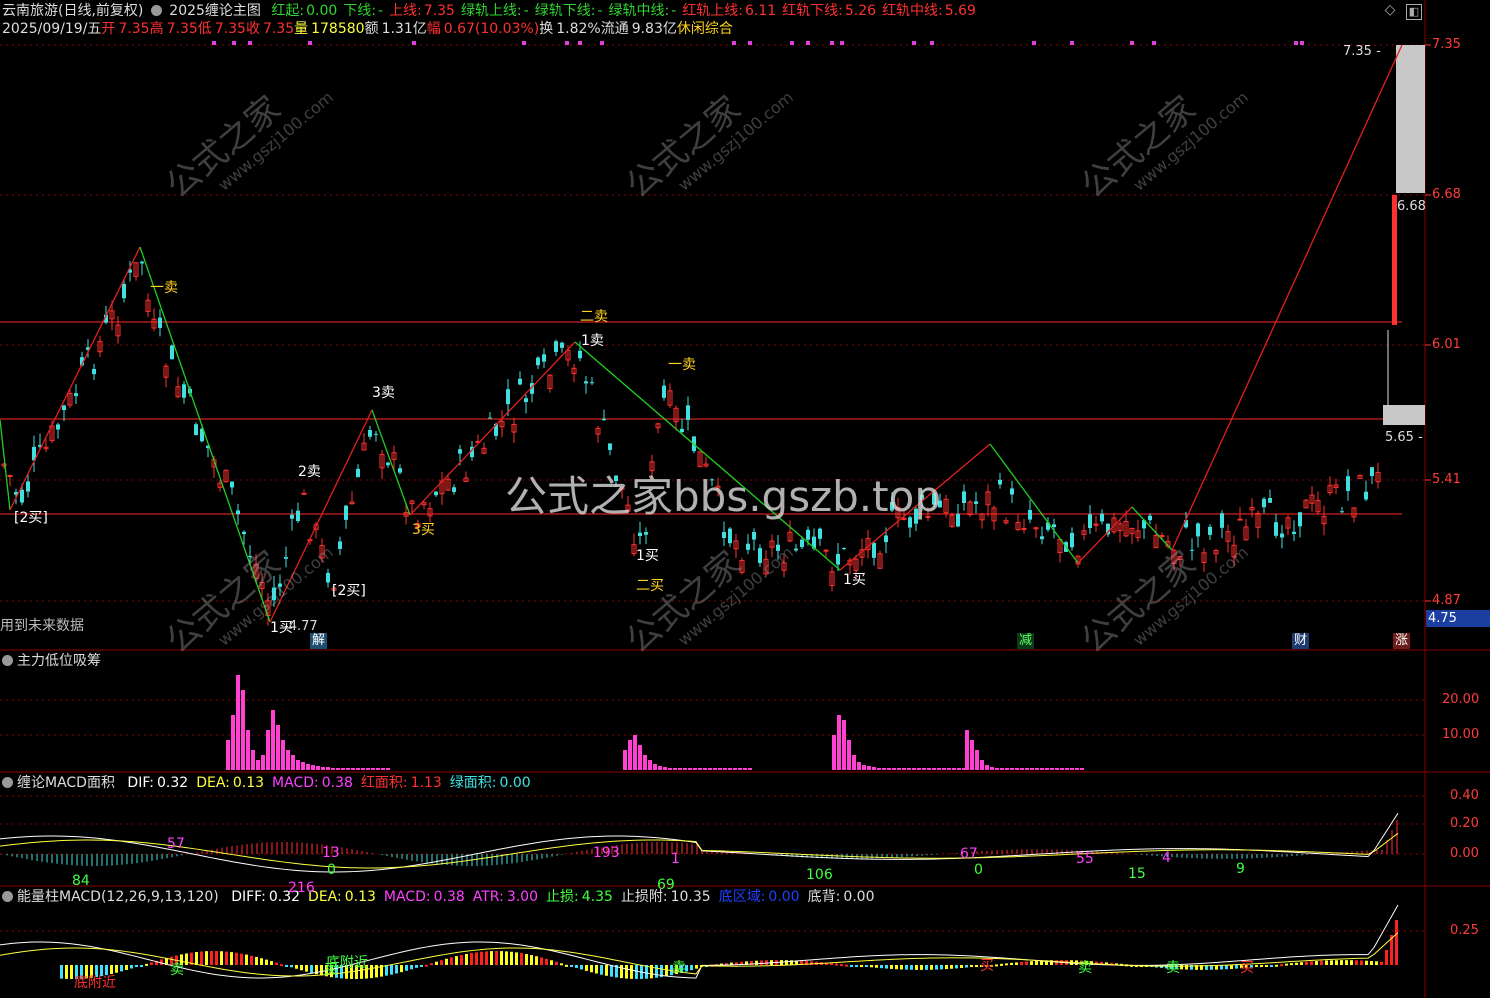  I want to click on price-mark-668: 6.68, so click(1411, 206).